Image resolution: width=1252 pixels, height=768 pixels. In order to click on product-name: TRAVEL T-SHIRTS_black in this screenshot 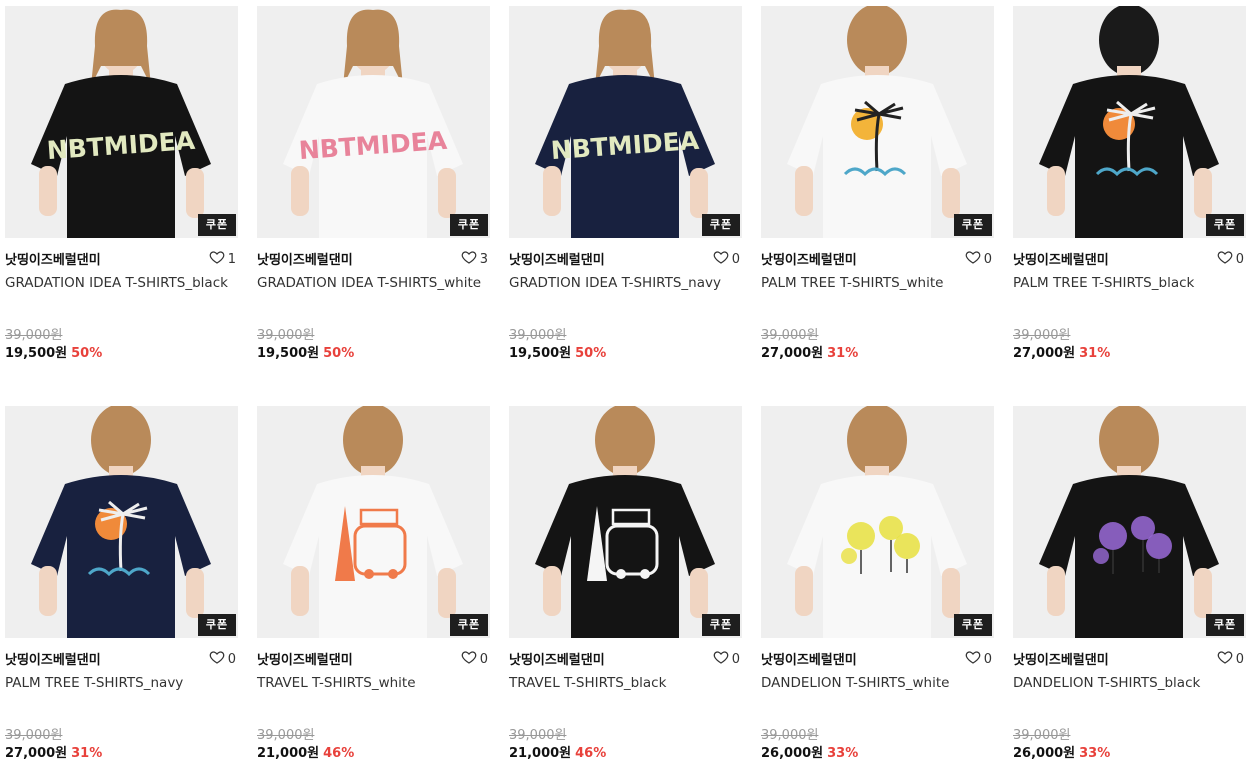, I will do `click(625, 693)`.